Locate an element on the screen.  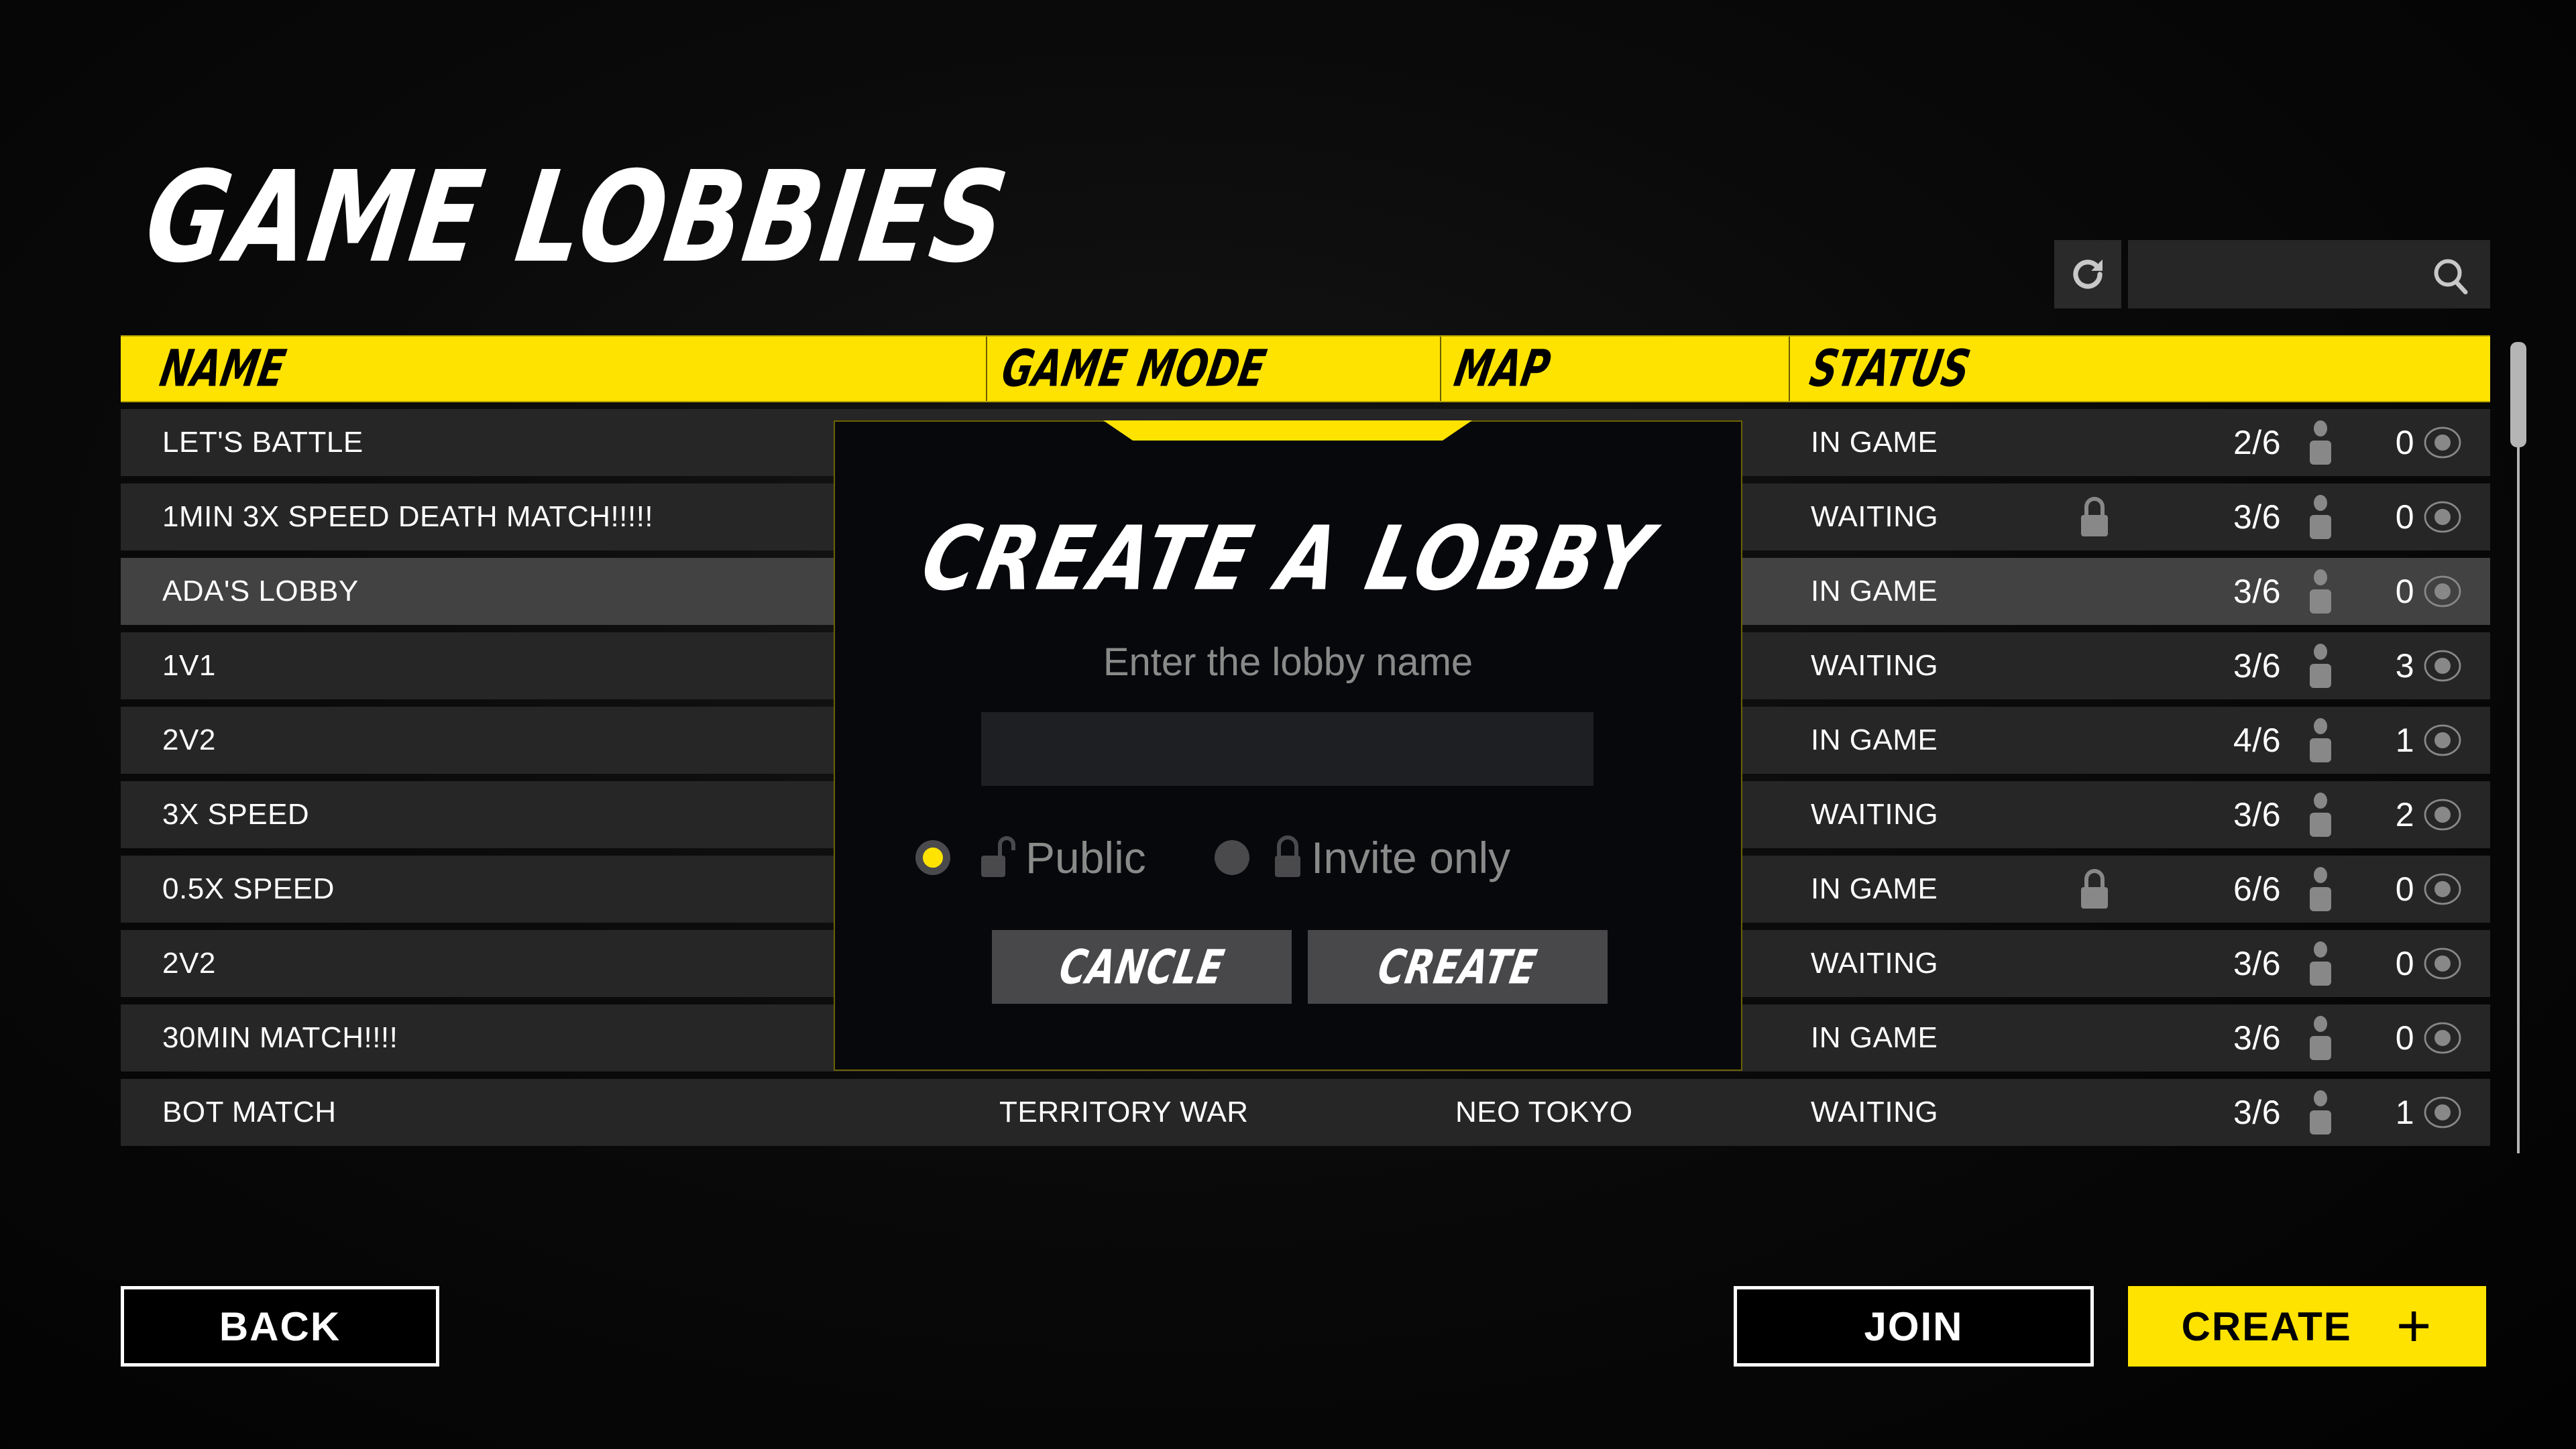
refresh-icon is located at coordinates (2088, 274).